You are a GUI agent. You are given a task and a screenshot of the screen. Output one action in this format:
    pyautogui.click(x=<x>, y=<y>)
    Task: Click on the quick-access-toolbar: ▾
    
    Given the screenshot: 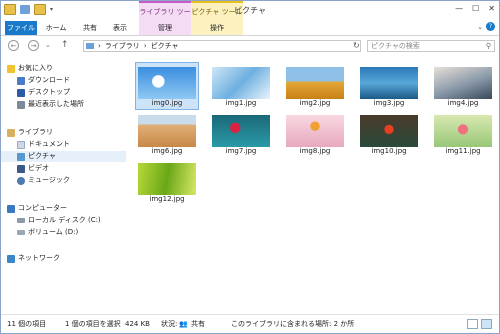 What is the action you would take?
    pyautogui.click(x=28, y=9)
    